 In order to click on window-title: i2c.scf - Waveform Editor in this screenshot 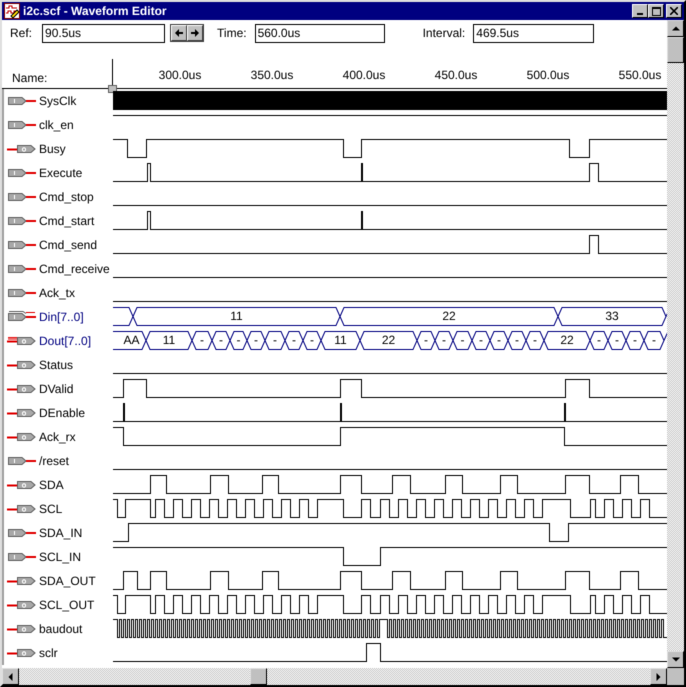, I will do `click(95, 11)`.